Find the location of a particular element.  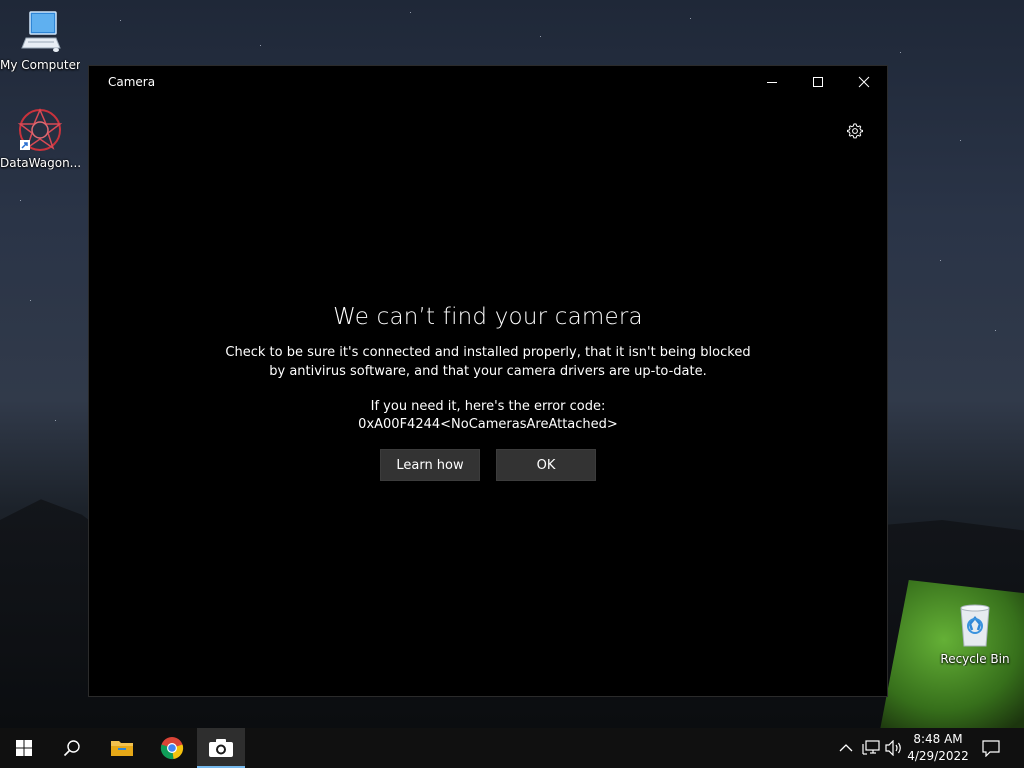

volume-icon is located at coordinates (893, 748).